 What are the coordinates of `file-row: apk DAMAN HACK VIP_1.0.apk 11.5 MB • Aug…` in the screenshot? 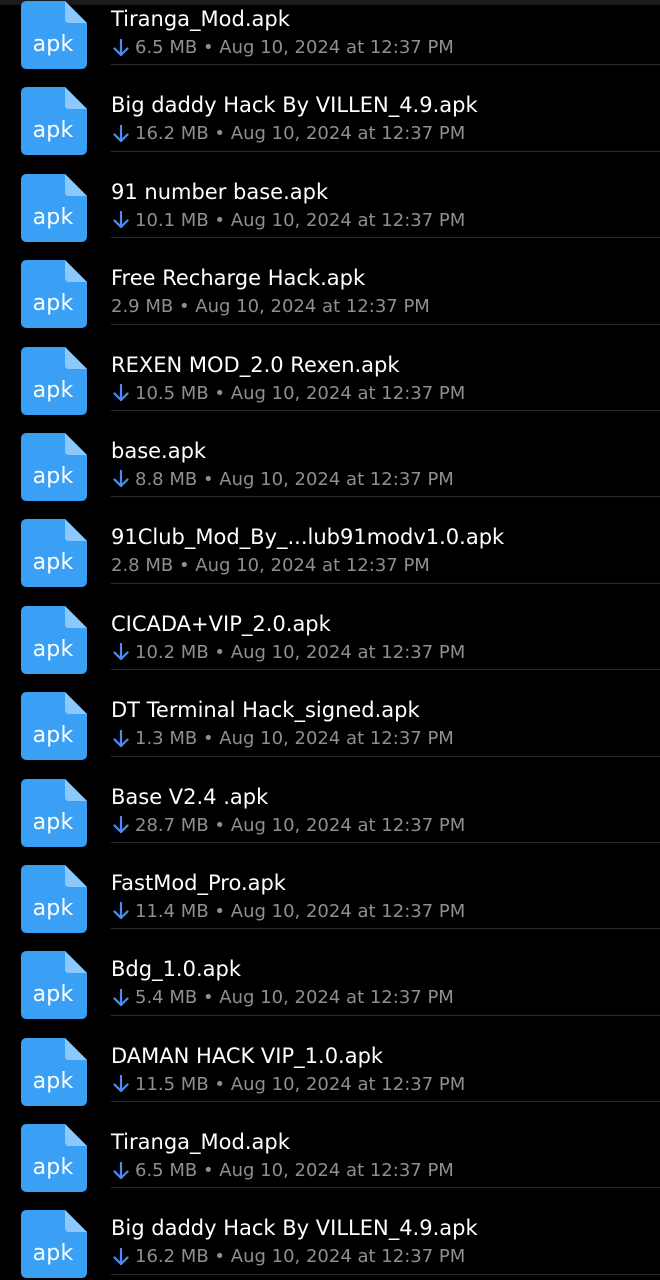 It's located at (330, 1061).